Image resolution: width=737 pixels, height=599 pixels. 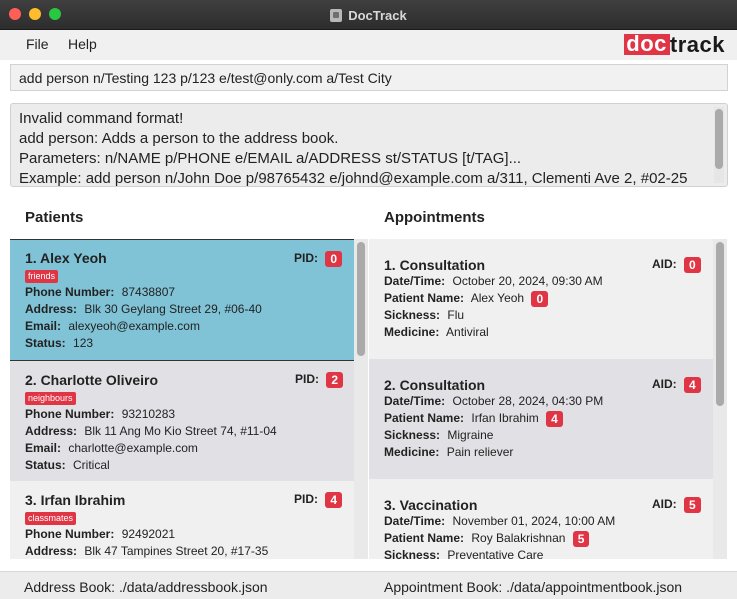 What do you see at coordinates (692, 265) in the screenshot?
I see `aid-badge: 0` at bounding box center [692, 265].